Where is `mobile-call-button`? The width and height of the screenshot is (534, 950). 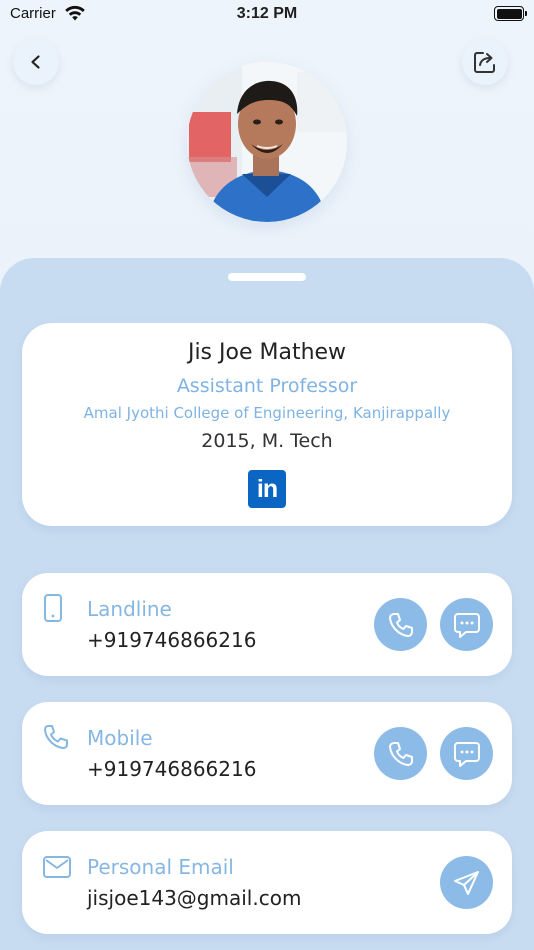 mobile-call-button is located at coordinates (400, 753).